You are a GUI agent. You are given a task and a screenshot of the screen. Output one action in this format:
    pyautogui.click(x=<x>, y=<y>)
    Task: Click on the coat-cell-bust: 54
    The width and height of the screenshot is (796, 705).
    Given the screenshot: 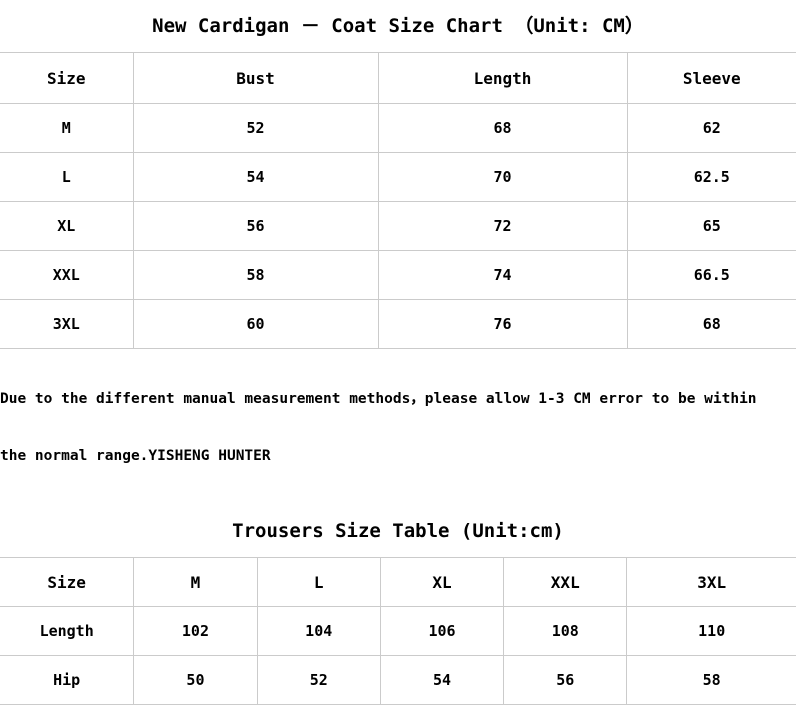 What is the action you would take?
    pyautogui.click(x=255, y=177)
    